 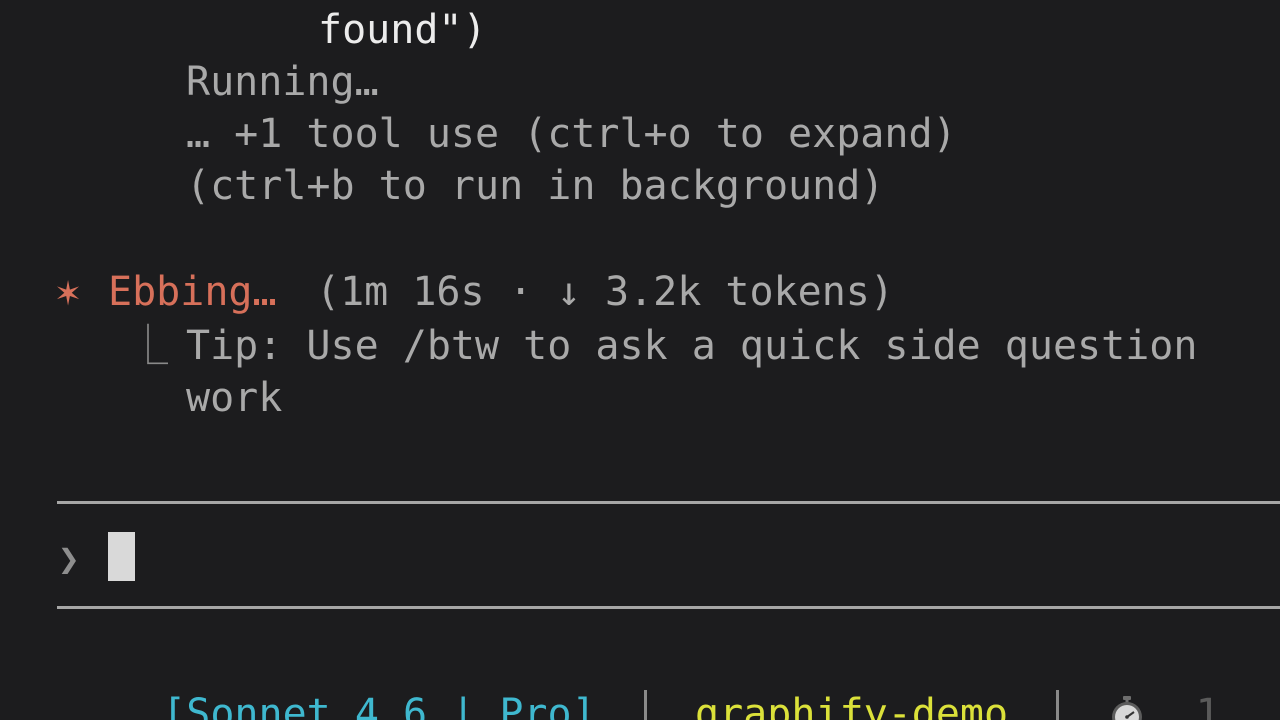 What do you see at coordinates (68, 292) in the screenshot?
I see `activity-star-icon: ✶` at bounding box center [68, 292].